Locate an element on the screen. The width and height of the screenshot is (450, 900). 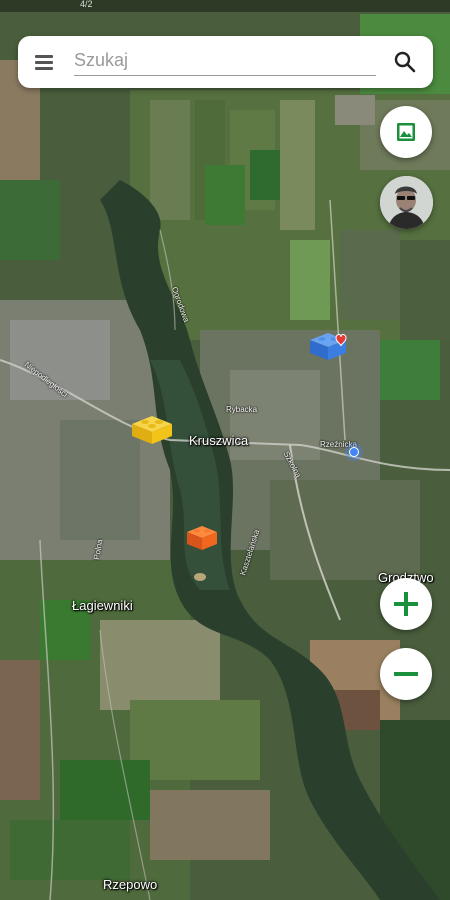
orange-block-marker is located at coordinates (202, 537).